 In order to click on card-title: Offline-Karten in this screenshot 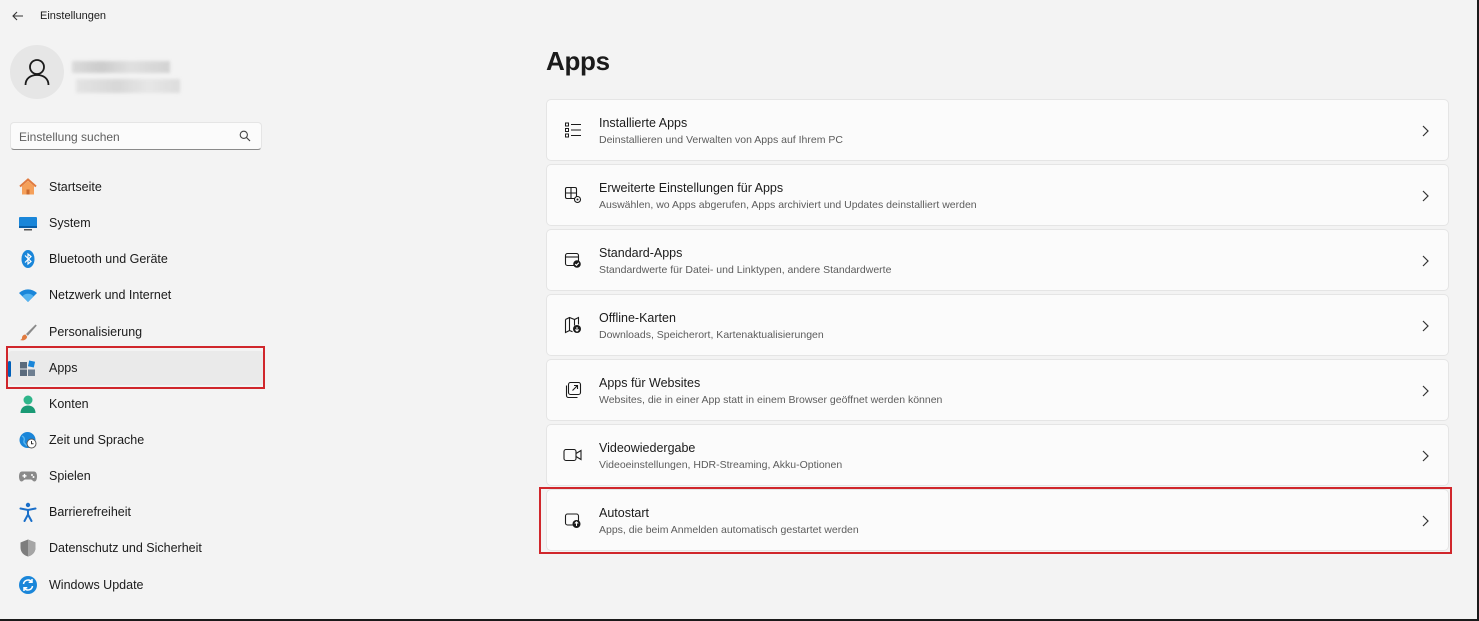, I will do `click(637, 318)`.